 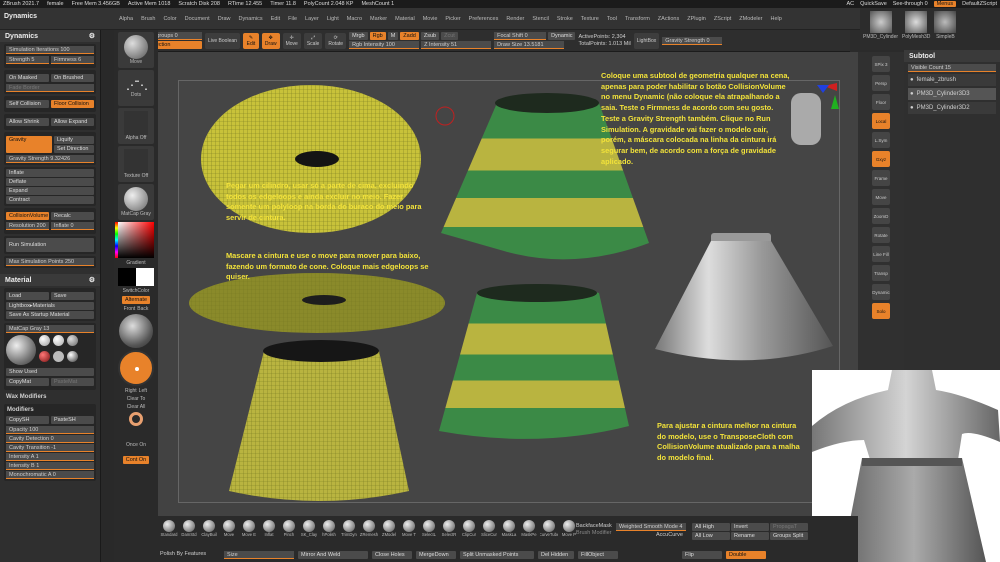 What do you see at coordinates (269, 529) in the screenshot?
I see `brush-inflat: Inflat` at bounding box center [269, 529].